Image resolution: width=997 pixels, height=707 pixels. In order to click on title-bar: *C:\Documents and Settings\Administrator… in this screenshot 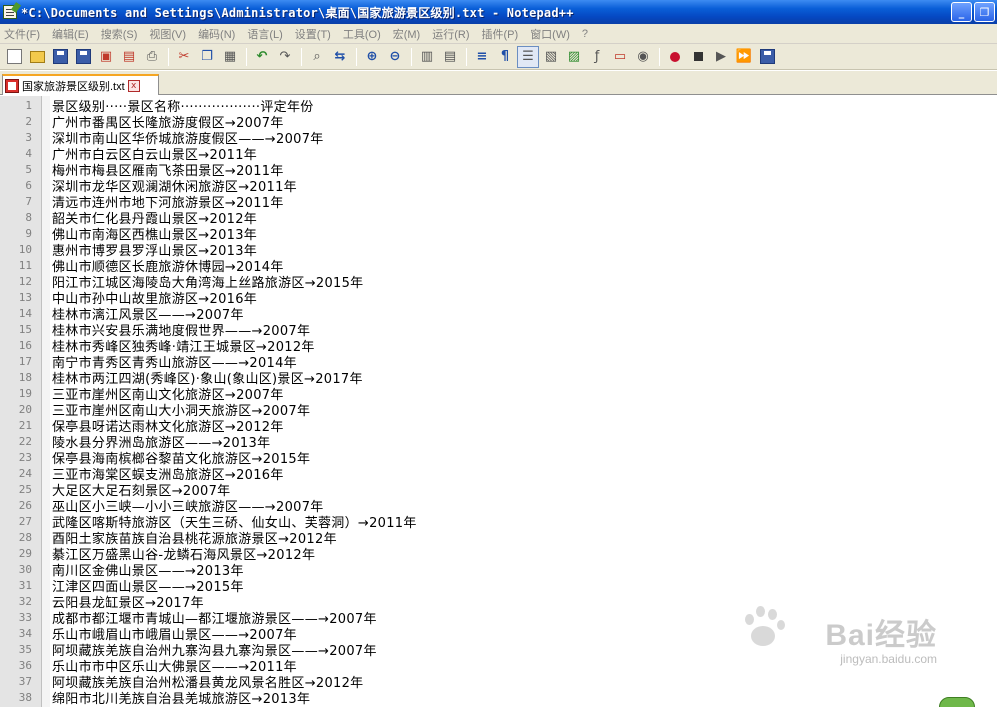, I will do `click(498, 12)`.